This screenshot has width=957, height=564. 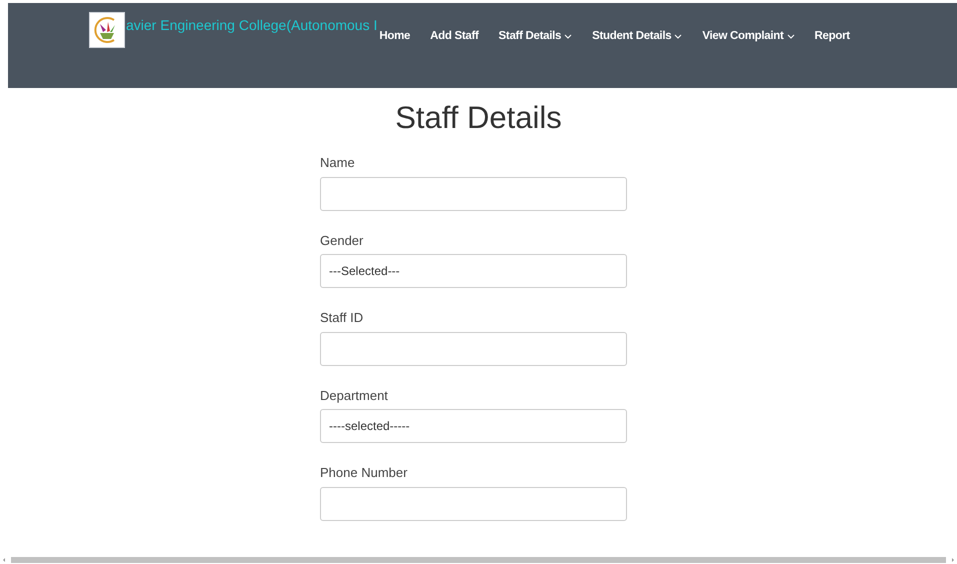 What do you see at coordinates (748, 37) in the screenshot?
I see `nav-link: View Complaint` at bounding box center [748, 37].